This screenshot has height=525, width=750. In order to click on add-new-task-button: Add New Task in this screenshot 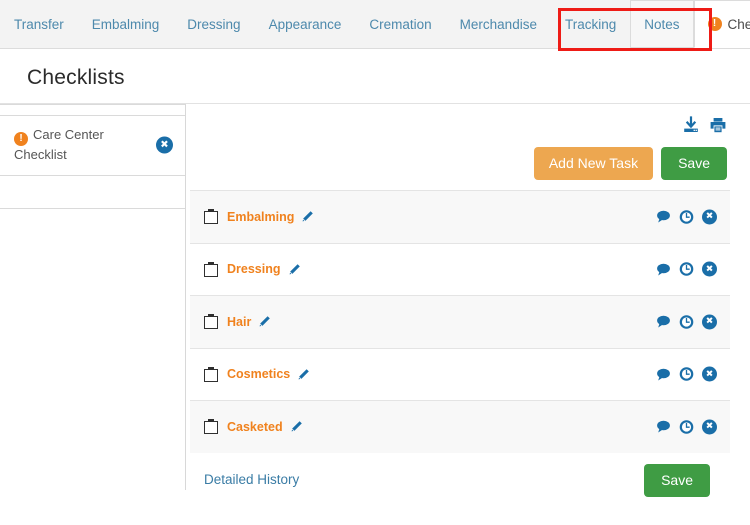, I will do `click(593, 164)`.